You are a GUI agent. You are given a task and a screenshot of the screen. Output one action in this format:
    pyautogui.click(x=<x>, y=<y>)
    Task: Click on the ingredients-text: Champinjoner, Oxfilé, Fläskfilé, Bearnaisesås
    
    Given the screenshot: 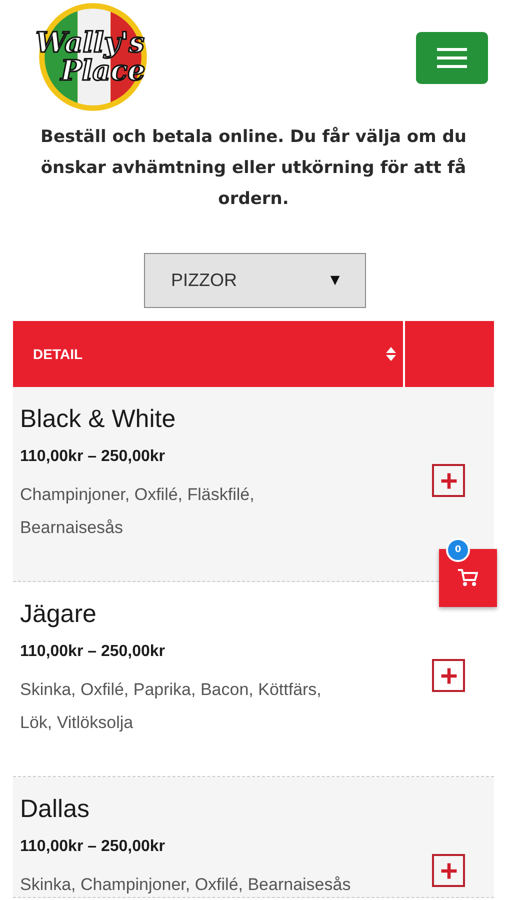 What is the action you would take?
    pyautogui.click(x=138, y=511)
    